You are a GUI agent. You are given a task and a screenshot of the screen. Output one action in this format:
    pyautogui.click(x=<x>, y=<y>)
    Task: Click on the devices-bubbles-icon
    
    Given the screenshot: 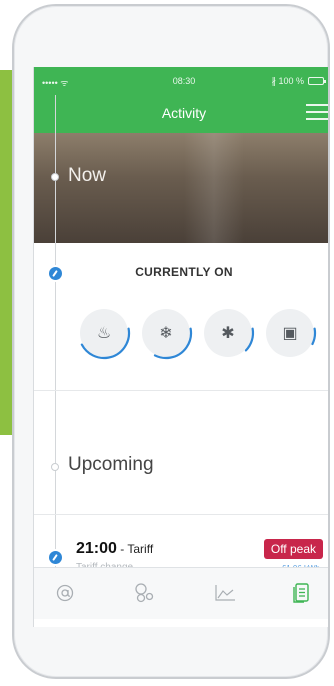 What is the action you would take?
    pyautogui.click(x=144, y=593)
    